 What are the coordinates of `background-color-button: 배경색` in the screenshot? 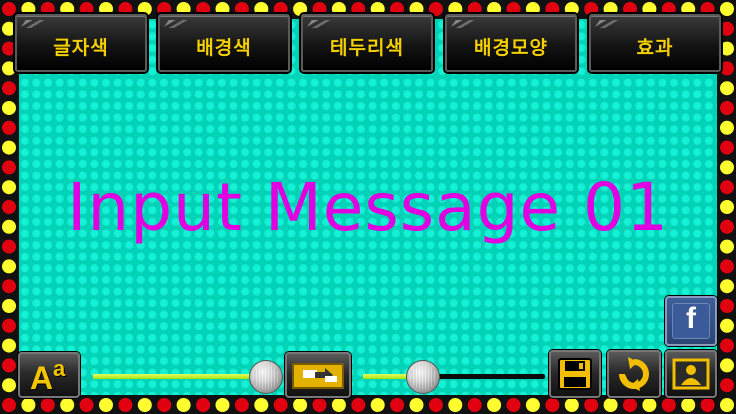 It's located at (224, 43).